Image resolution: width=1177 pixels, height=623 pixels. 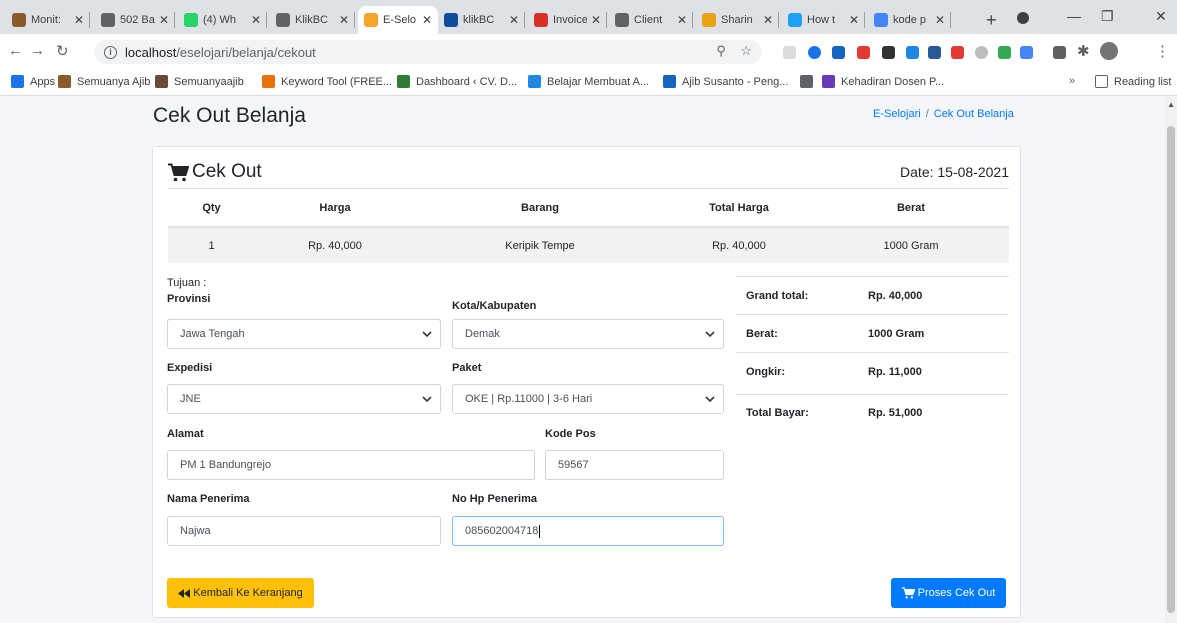 What do you see at coordinates (428, 52) in the screenshot?
I see `address-bar: i localhost/eselojari/belanja/cekout ⚲ ☆` at bounding box center [428, 52].